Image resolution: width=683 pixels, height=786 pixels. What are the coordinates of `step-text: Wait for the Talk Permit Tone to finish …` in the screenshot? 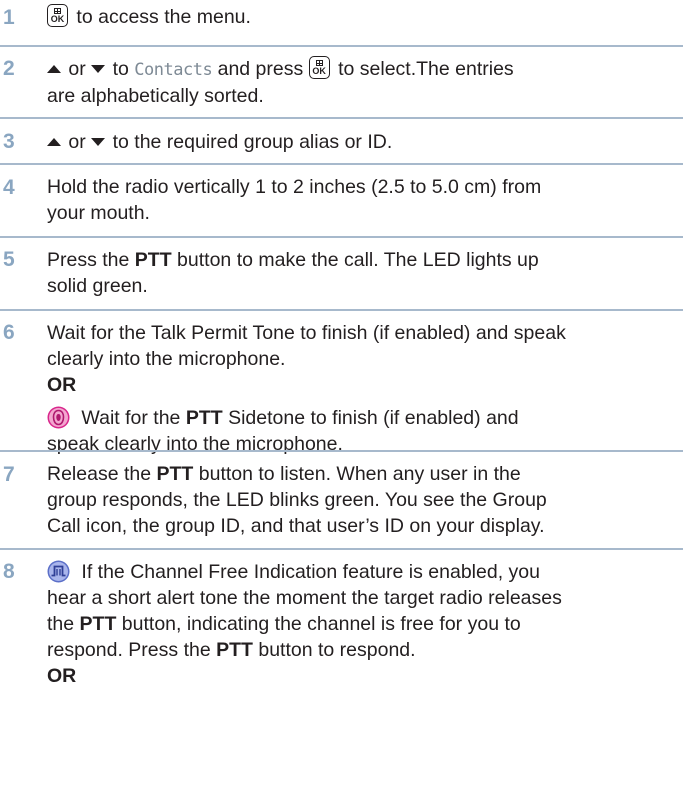 It's located at (306, 388).